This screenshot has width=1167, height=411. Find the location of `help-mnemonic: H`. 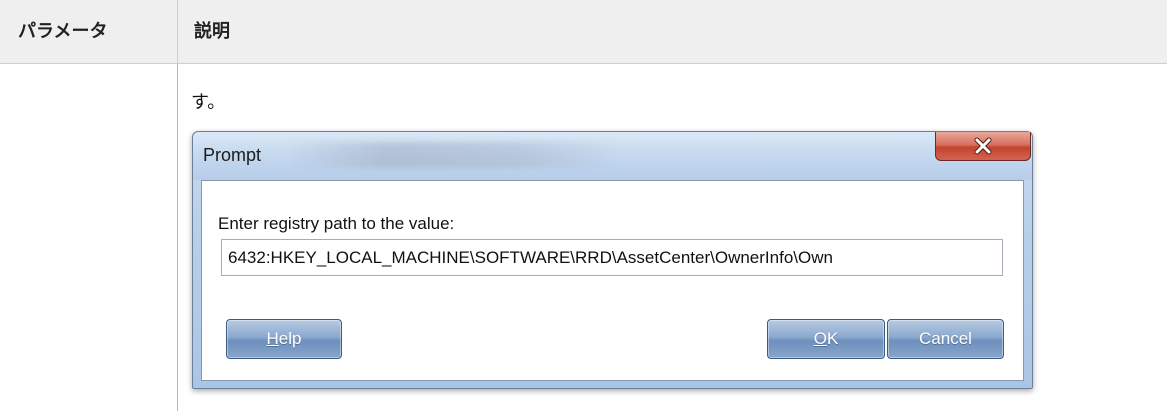

help-mnemonic: H is located at coordinates (272, 338).